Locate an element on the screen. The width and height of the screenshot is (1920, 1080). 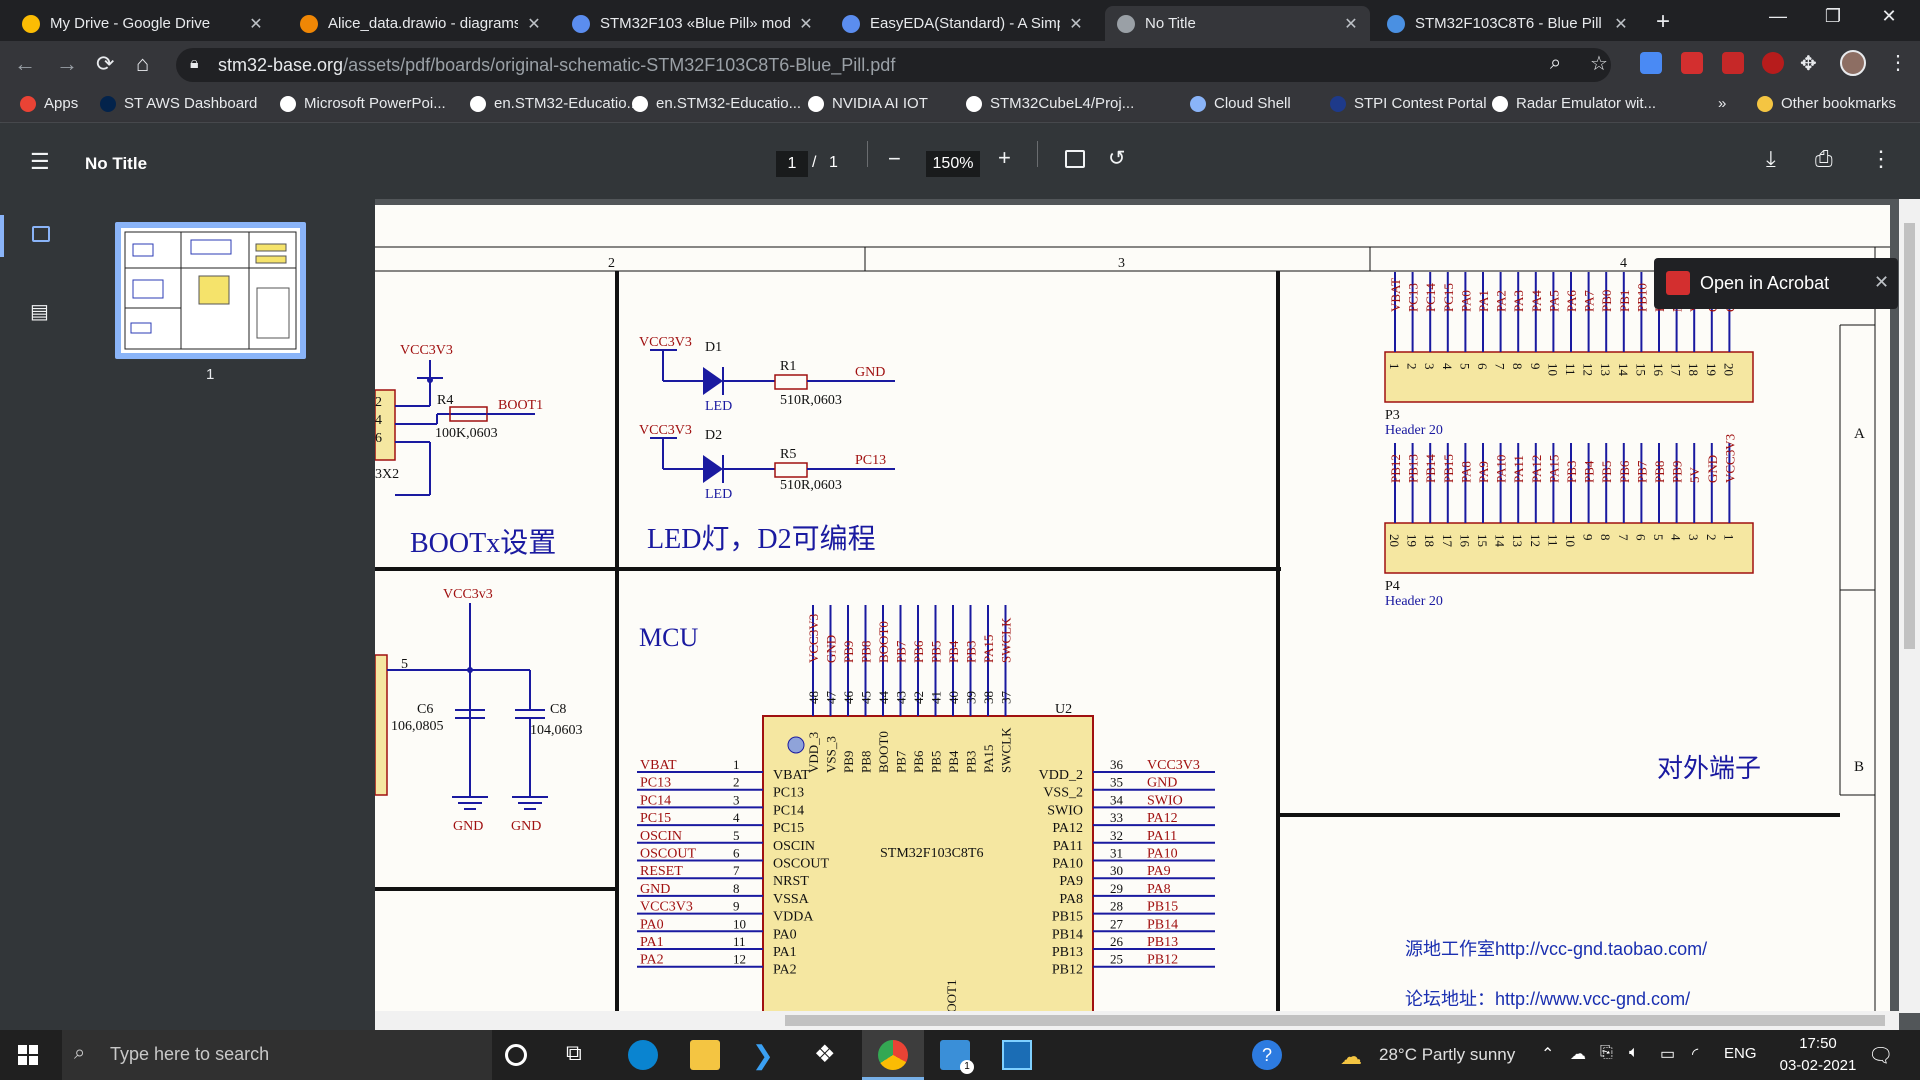
left-net-label: PA1 is located at coordinates (652, 942).